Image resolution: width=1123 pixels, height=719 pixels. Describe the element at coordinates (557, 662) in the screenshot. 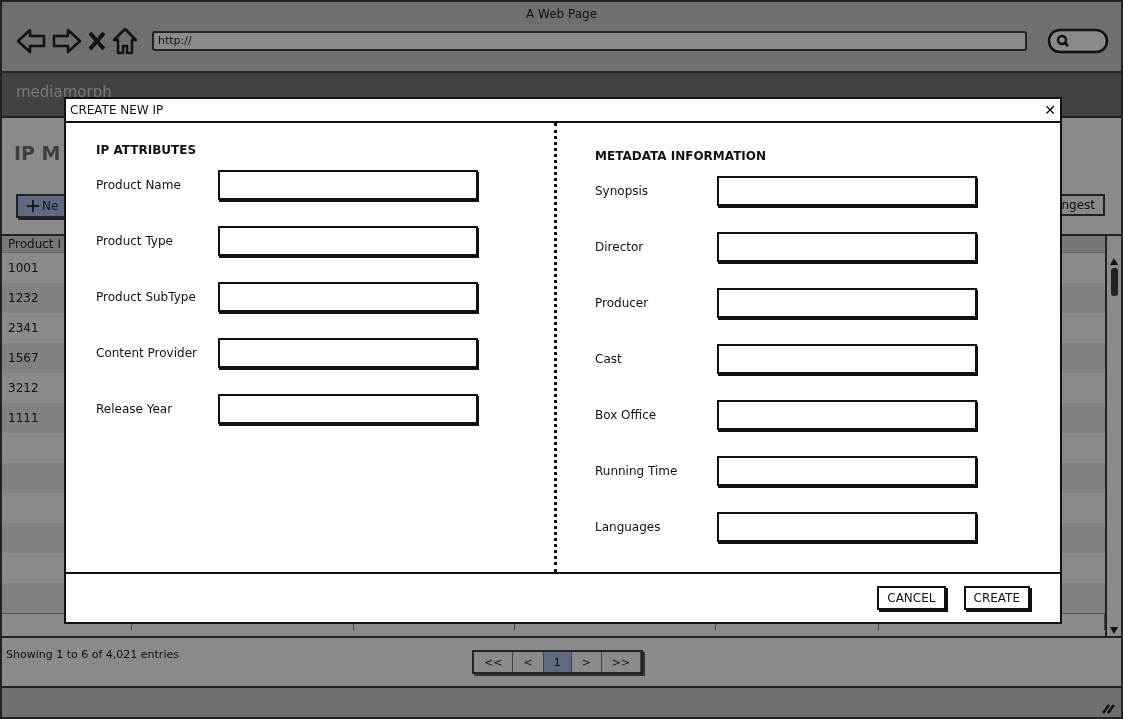

I see `page-button: 1` at that location.